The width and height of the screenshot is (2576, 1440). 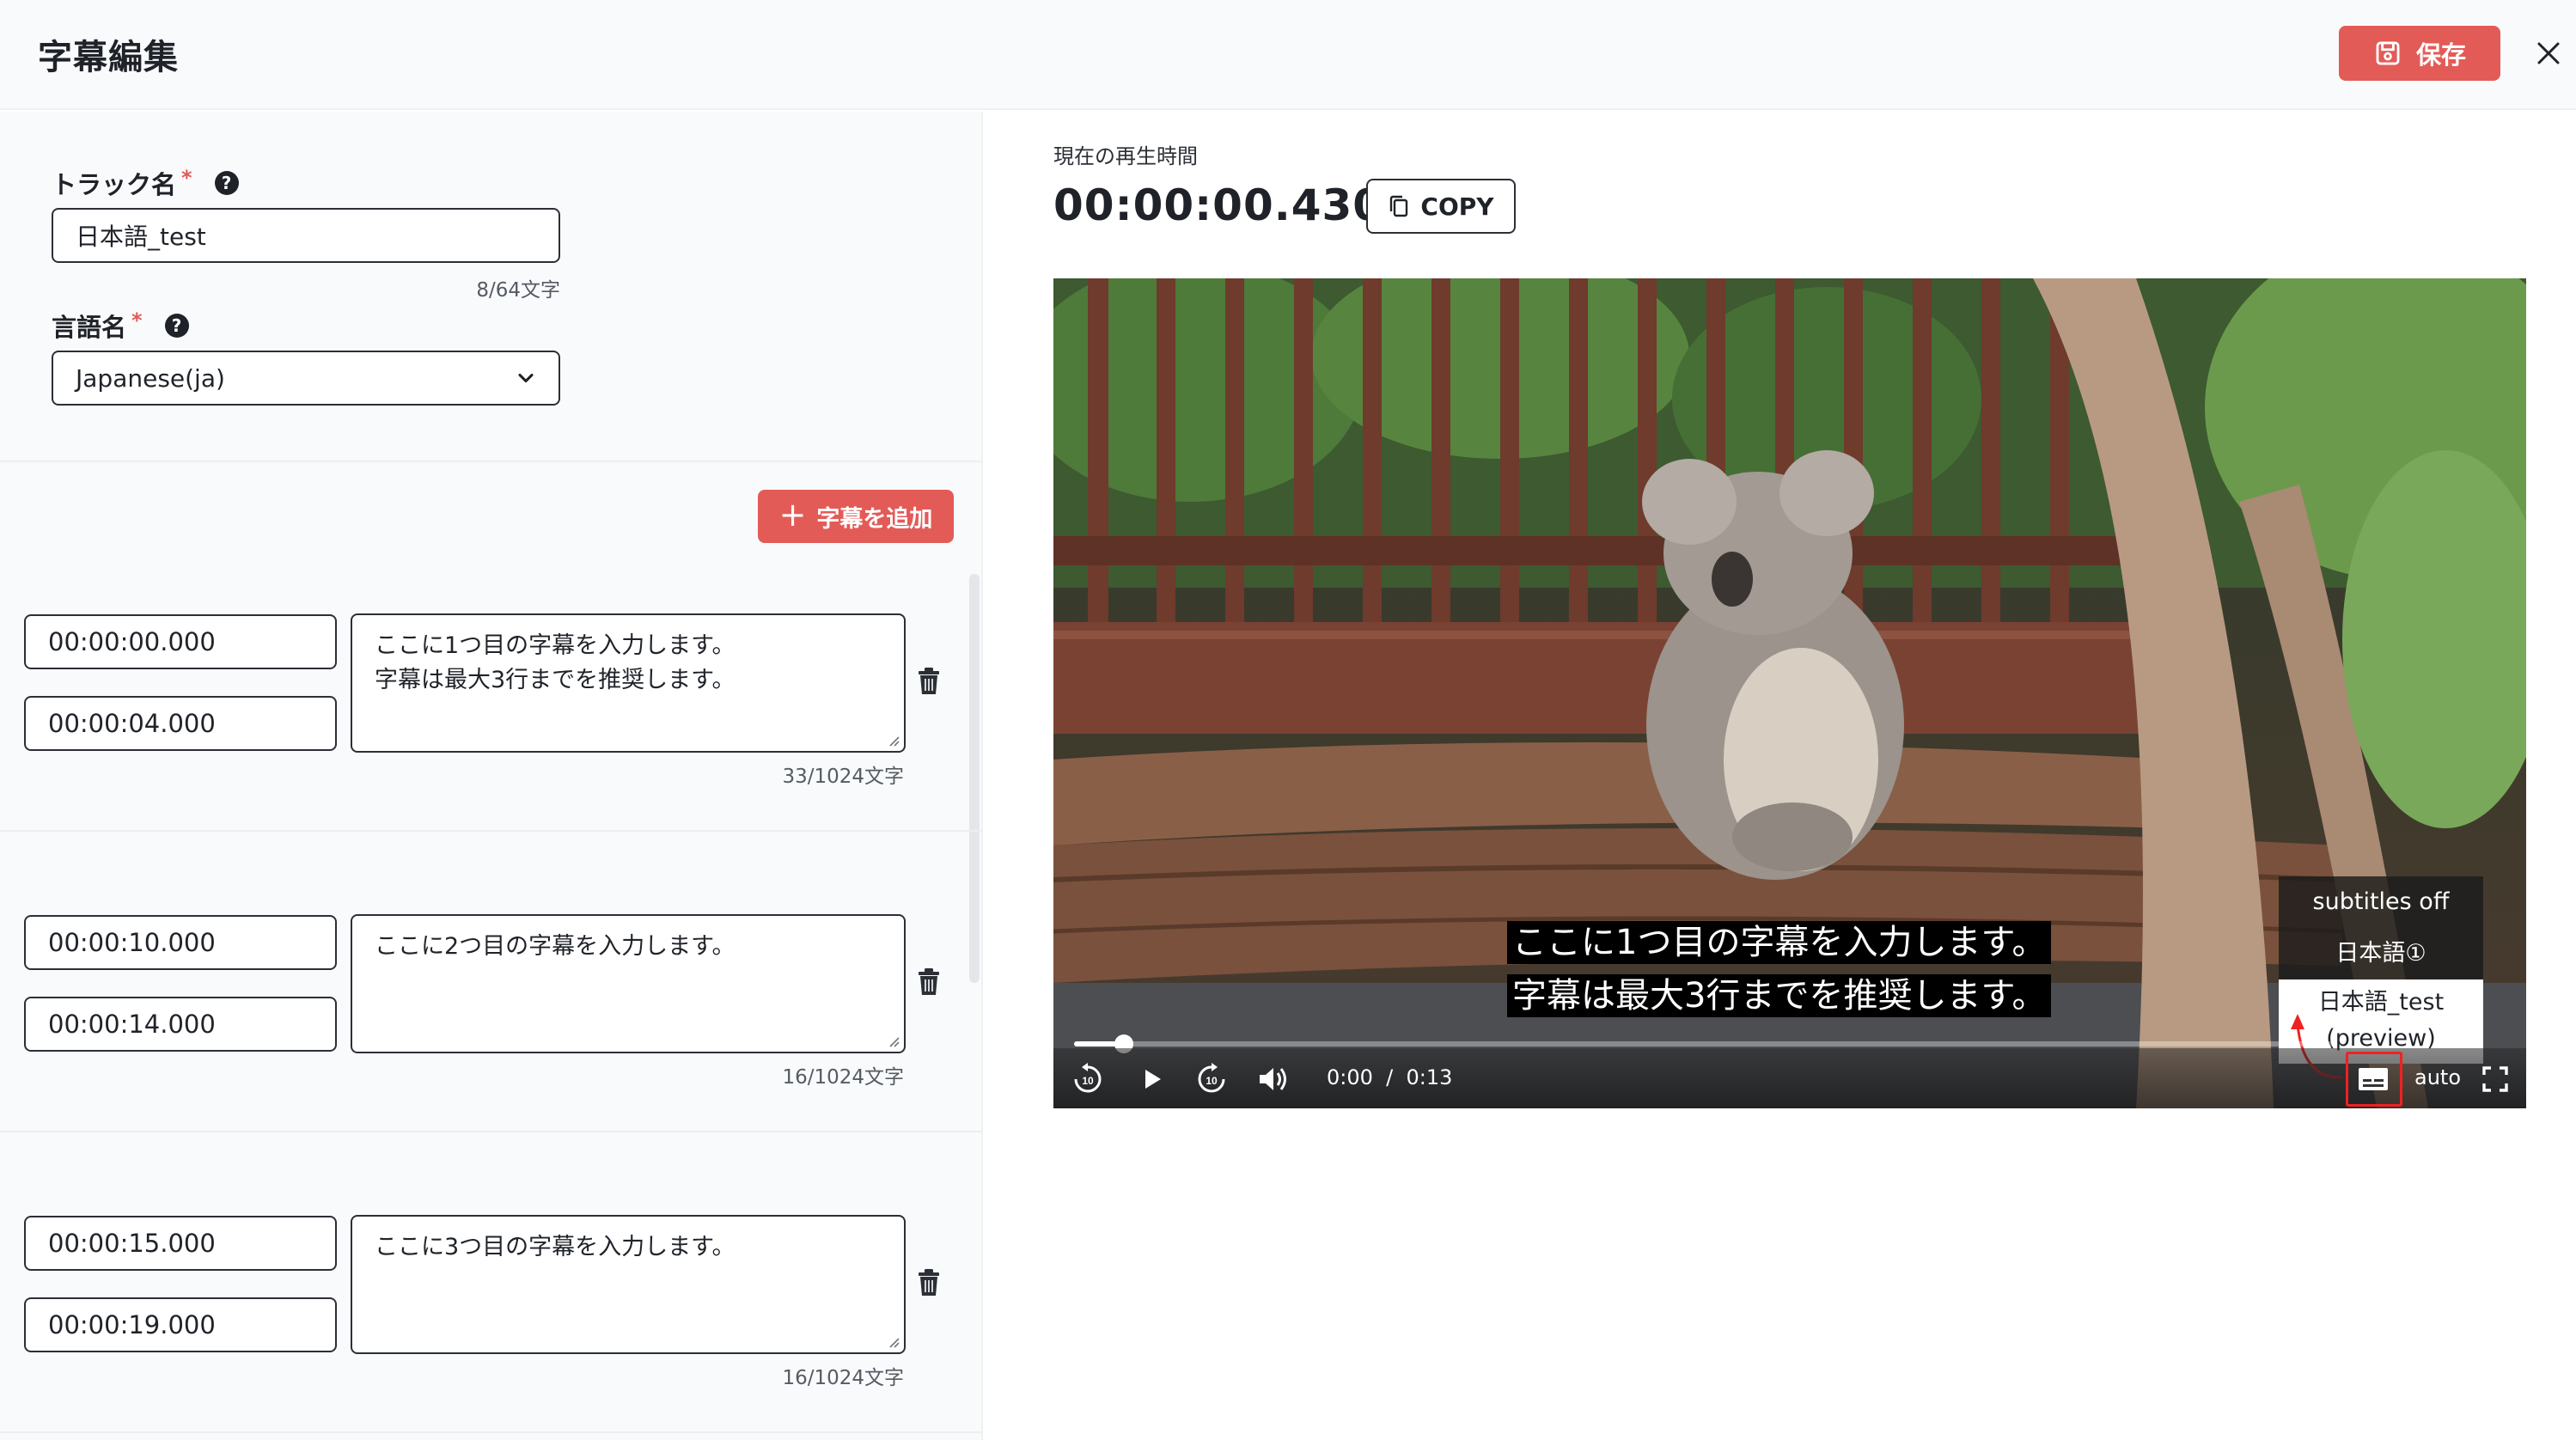 What do you see at coordinates (2388, 53) in the screenshot?
I see `floppy-disk-icon` at bounding box center [2388, 53].